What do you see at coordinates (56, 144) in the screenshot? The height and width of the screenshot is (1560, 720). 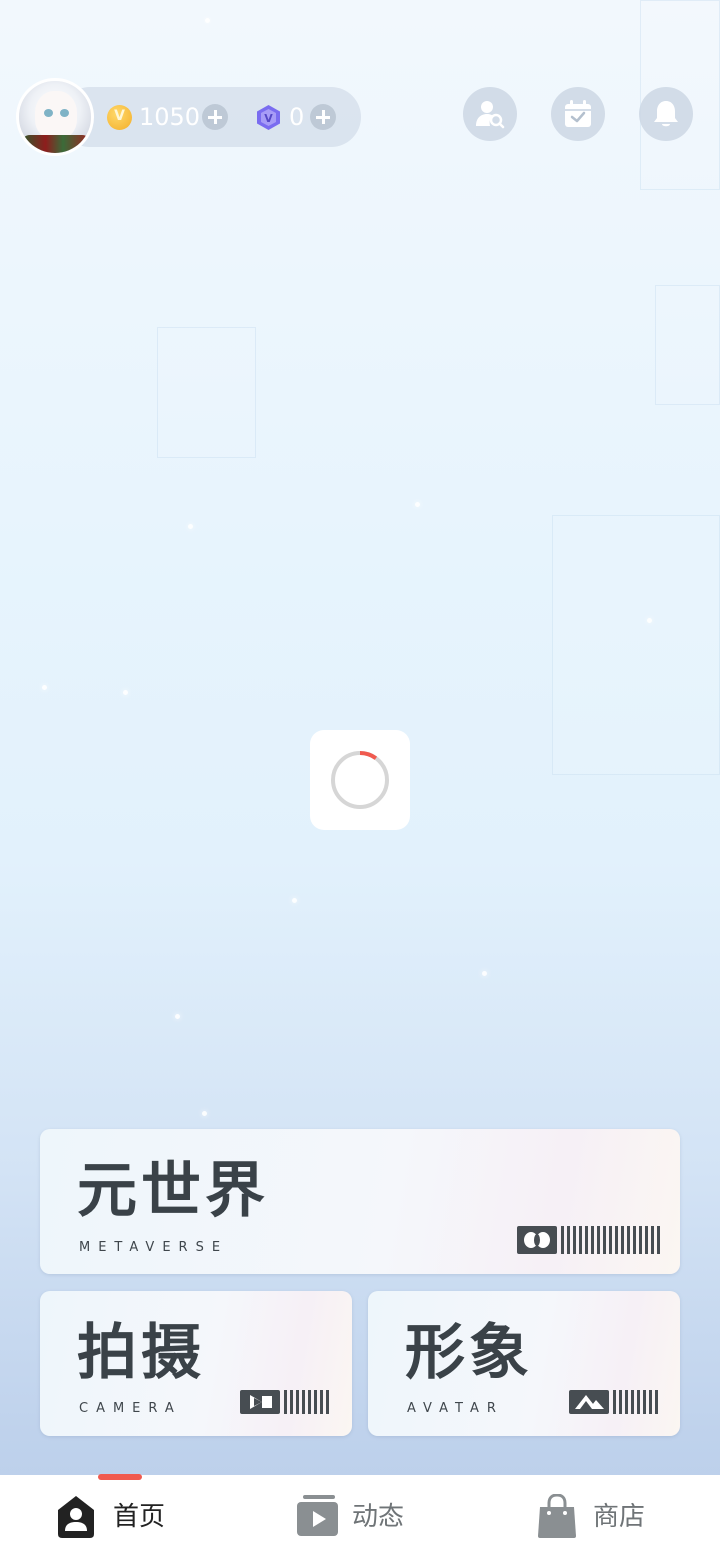 I see `avatar-scarf` at bounding box center [56, 144].